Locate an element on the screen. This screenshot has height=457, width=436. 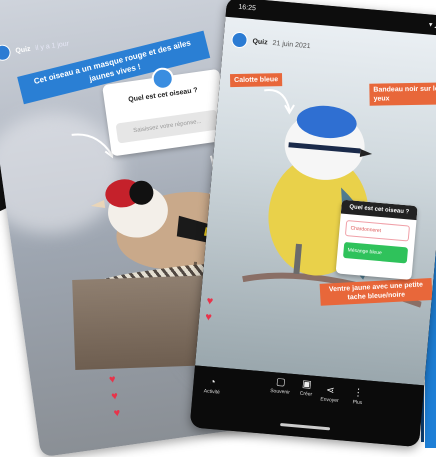
story-time: 21 juin 2021 is located at coordinates (291, 44).